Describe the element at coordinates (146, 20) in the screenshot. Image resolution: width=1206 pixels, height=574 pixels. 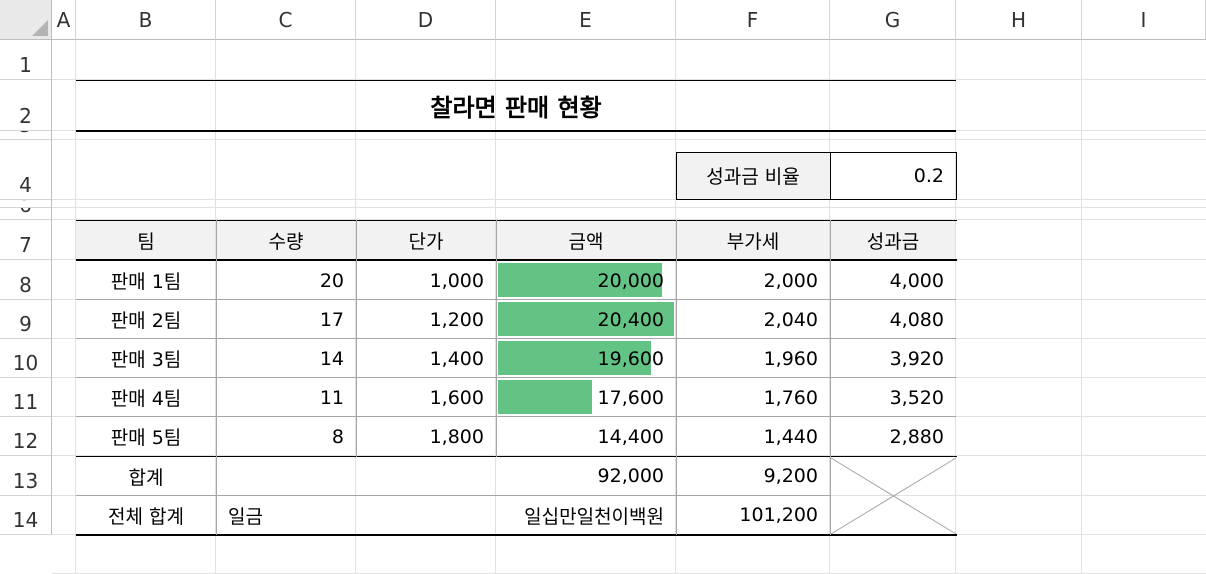
I see `column-header-b: B` at that location.